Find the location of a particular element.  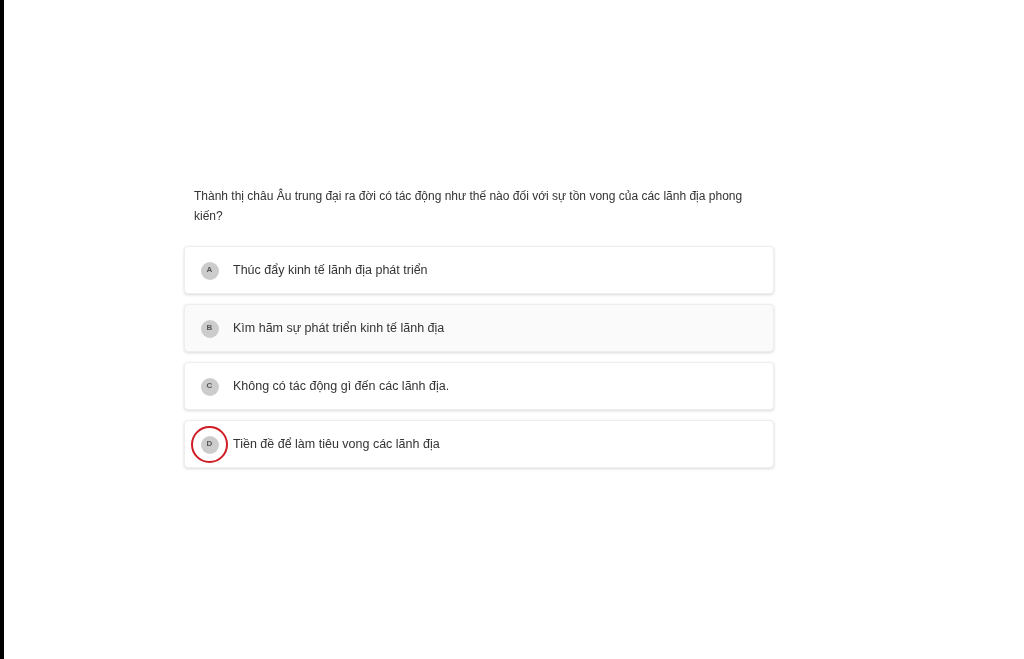

option-letter: D is located at coordinates (209, 444).